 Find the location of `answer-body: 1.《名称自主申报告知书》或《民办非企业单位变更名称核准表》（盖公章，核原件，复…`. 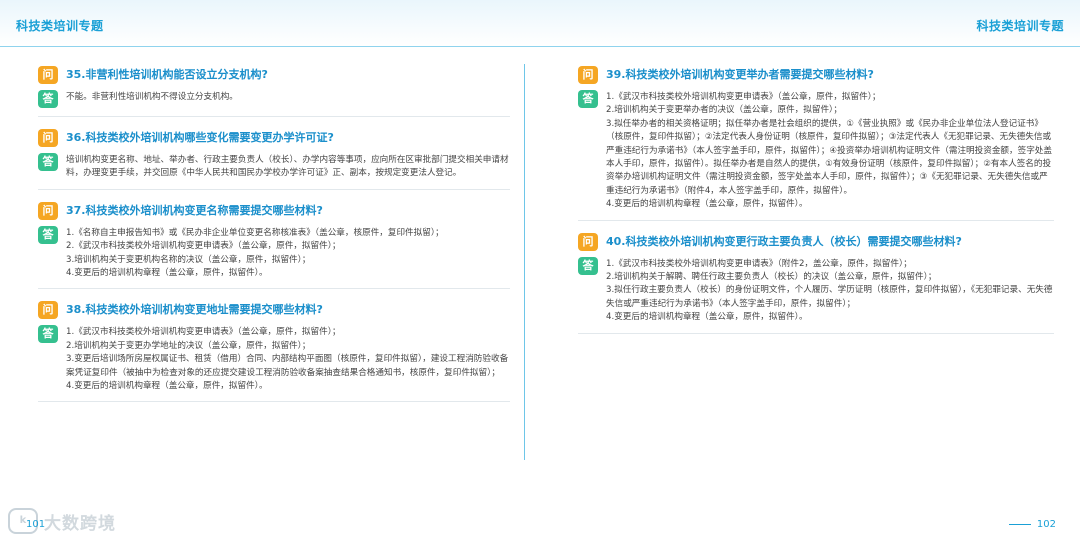

answer-body: 1.《名称自主申报告知书》或《民办非企业单位变更名称核准表》（盖公章，核原件，复… is located at coordinates (255, 253).